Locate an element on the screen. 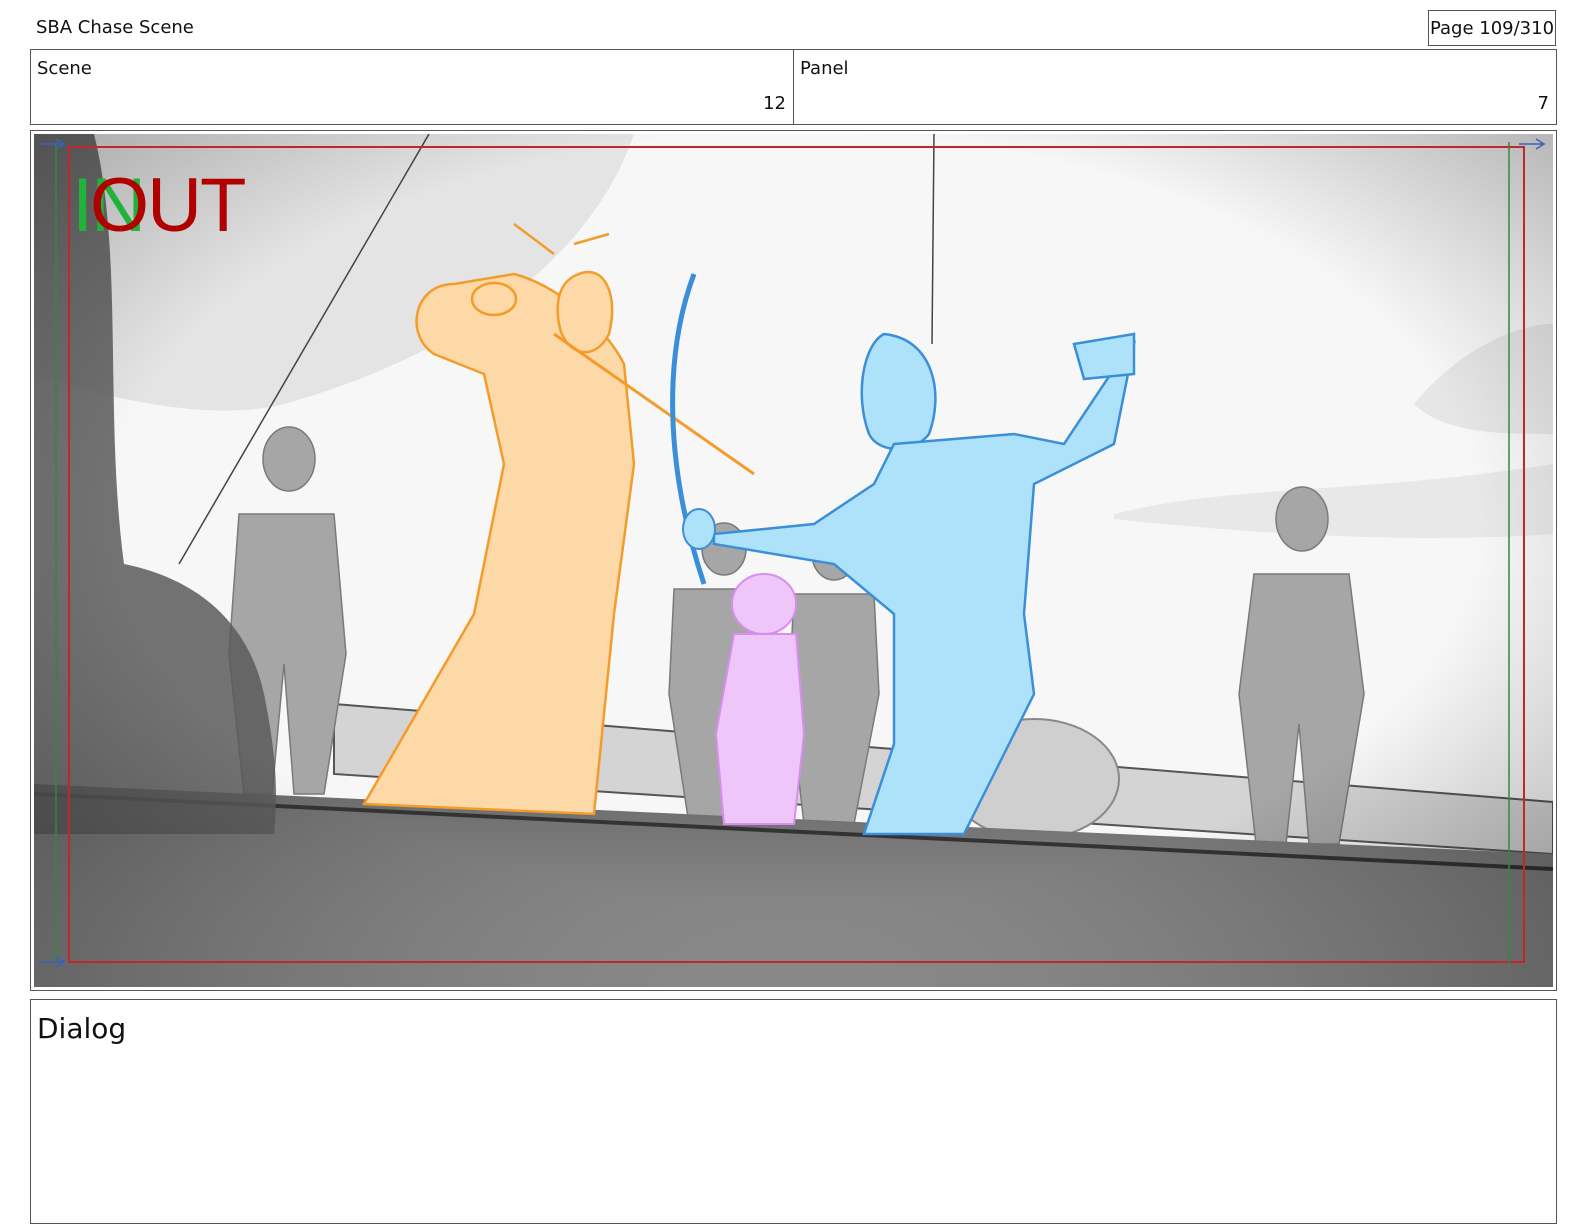 Image resolution: width=1584 pixels, height=1224 pixels. page-number: Page 109/310 is located at coordinates (1492, 28).